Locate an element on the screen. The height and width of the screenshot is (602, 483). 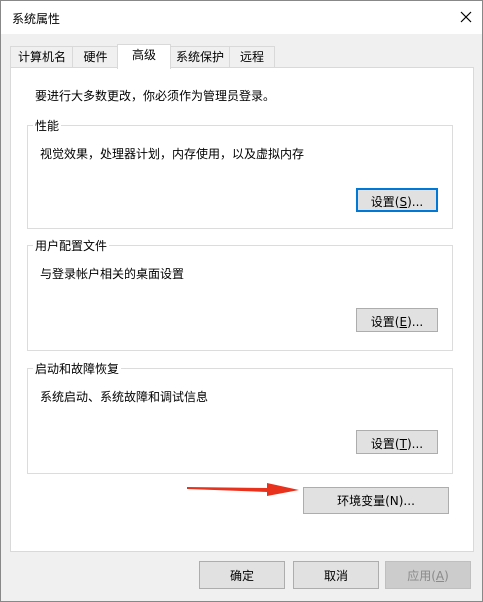
tab-system-protection: 系统保护 is located at coordinates (200, 56).